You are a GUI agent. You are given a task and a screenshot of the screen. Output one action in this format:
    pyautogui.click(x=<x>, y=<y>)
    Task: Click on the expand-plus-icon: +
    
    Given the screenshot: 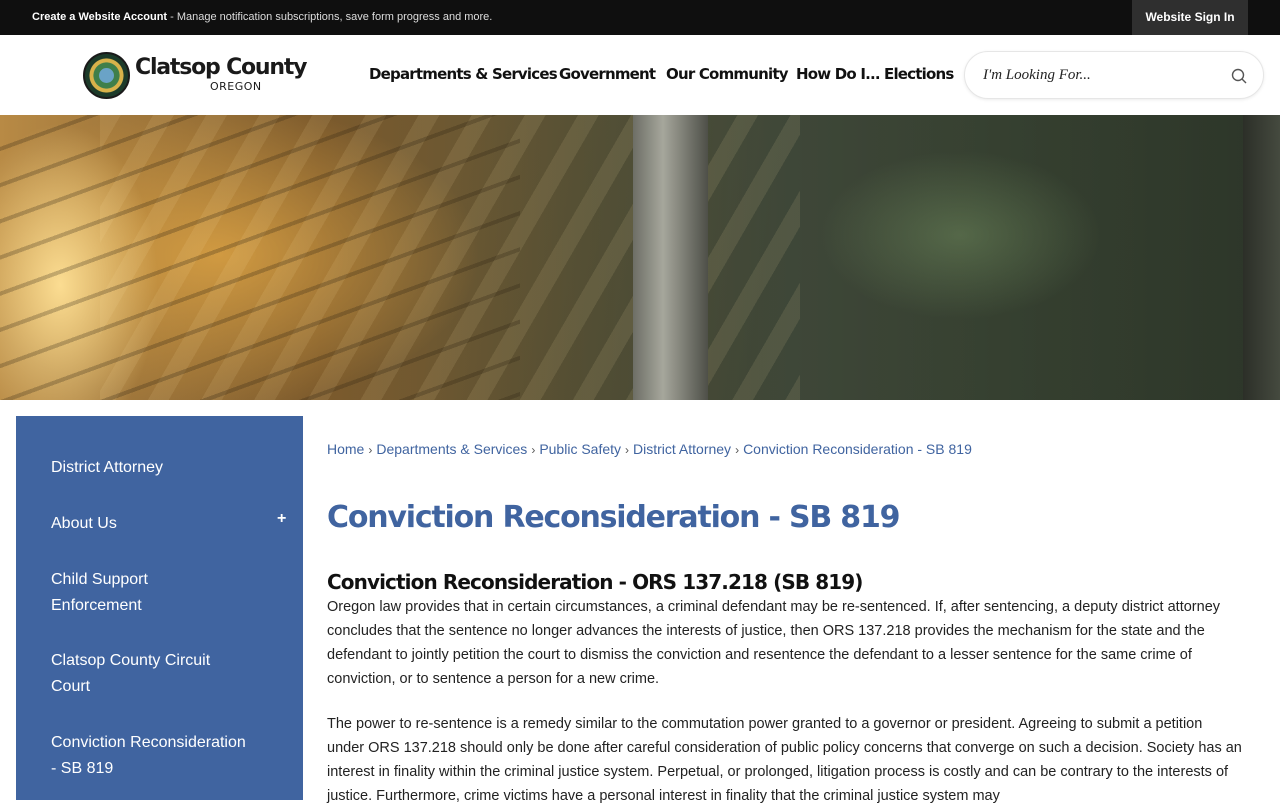 What is the action you would take?
    pyautogui.click(x=283, y=519)
    